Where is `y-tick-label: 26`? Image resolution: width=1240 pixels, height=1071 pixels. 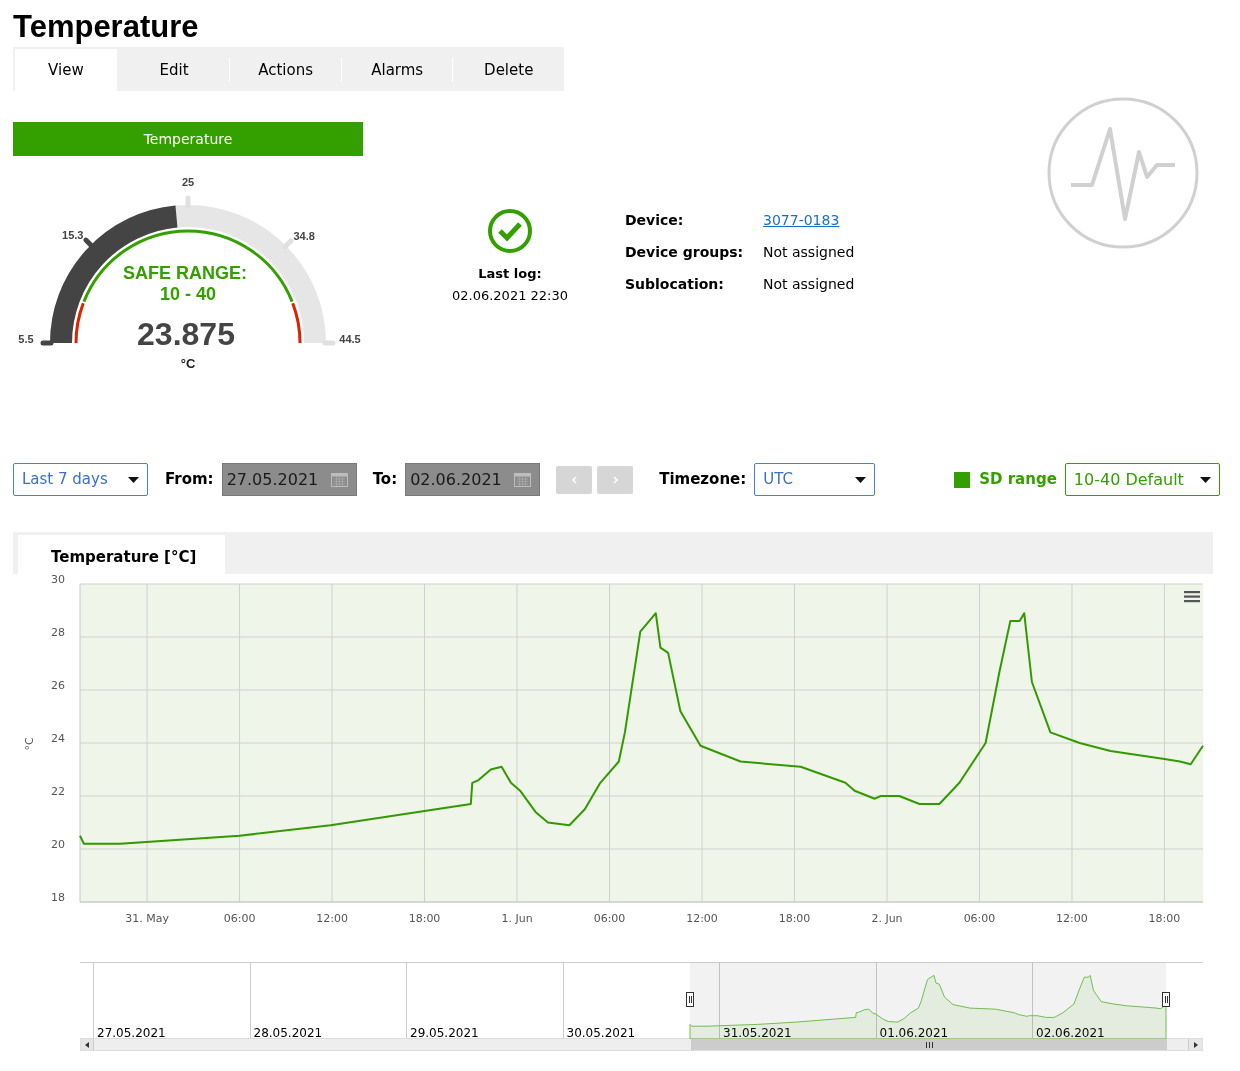
y-tick-label: 26 is located at coordinates (58, 685).